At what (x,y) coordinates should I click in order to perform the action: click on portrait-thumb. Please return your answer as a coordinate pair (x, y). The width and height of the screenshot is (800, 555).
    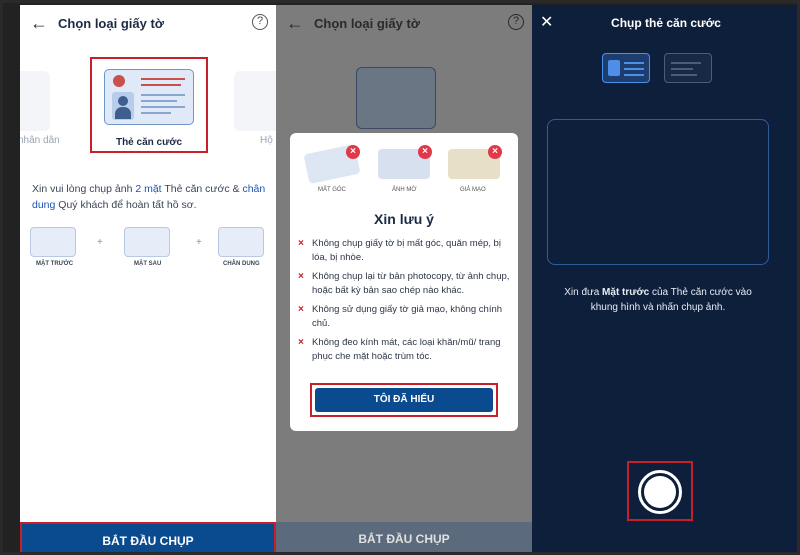
    Looking at the image, I should click on (241, 242).